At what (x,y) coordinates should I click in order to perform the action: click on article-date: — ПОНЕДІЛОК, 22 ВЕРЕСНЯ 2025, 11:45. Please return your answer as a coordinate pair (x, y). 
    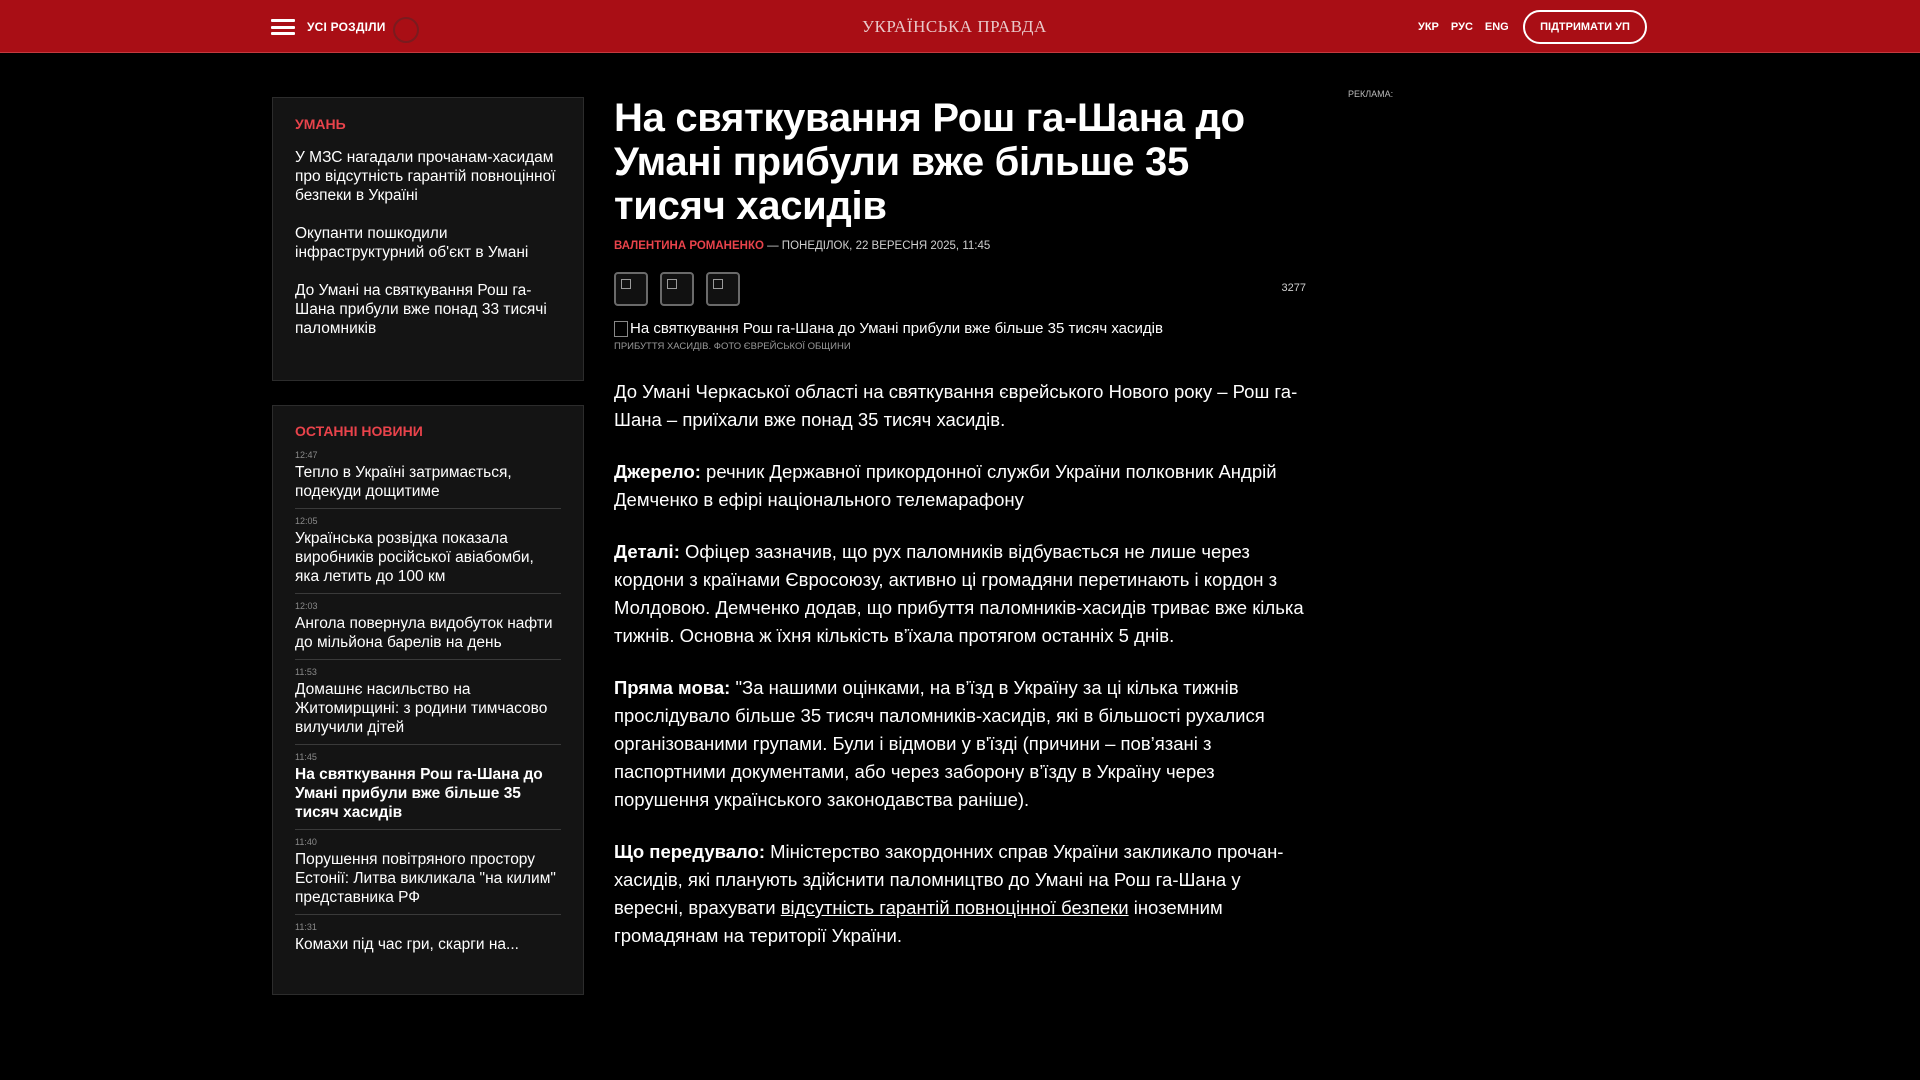
    Looking at the image, I should click on (877, 246).